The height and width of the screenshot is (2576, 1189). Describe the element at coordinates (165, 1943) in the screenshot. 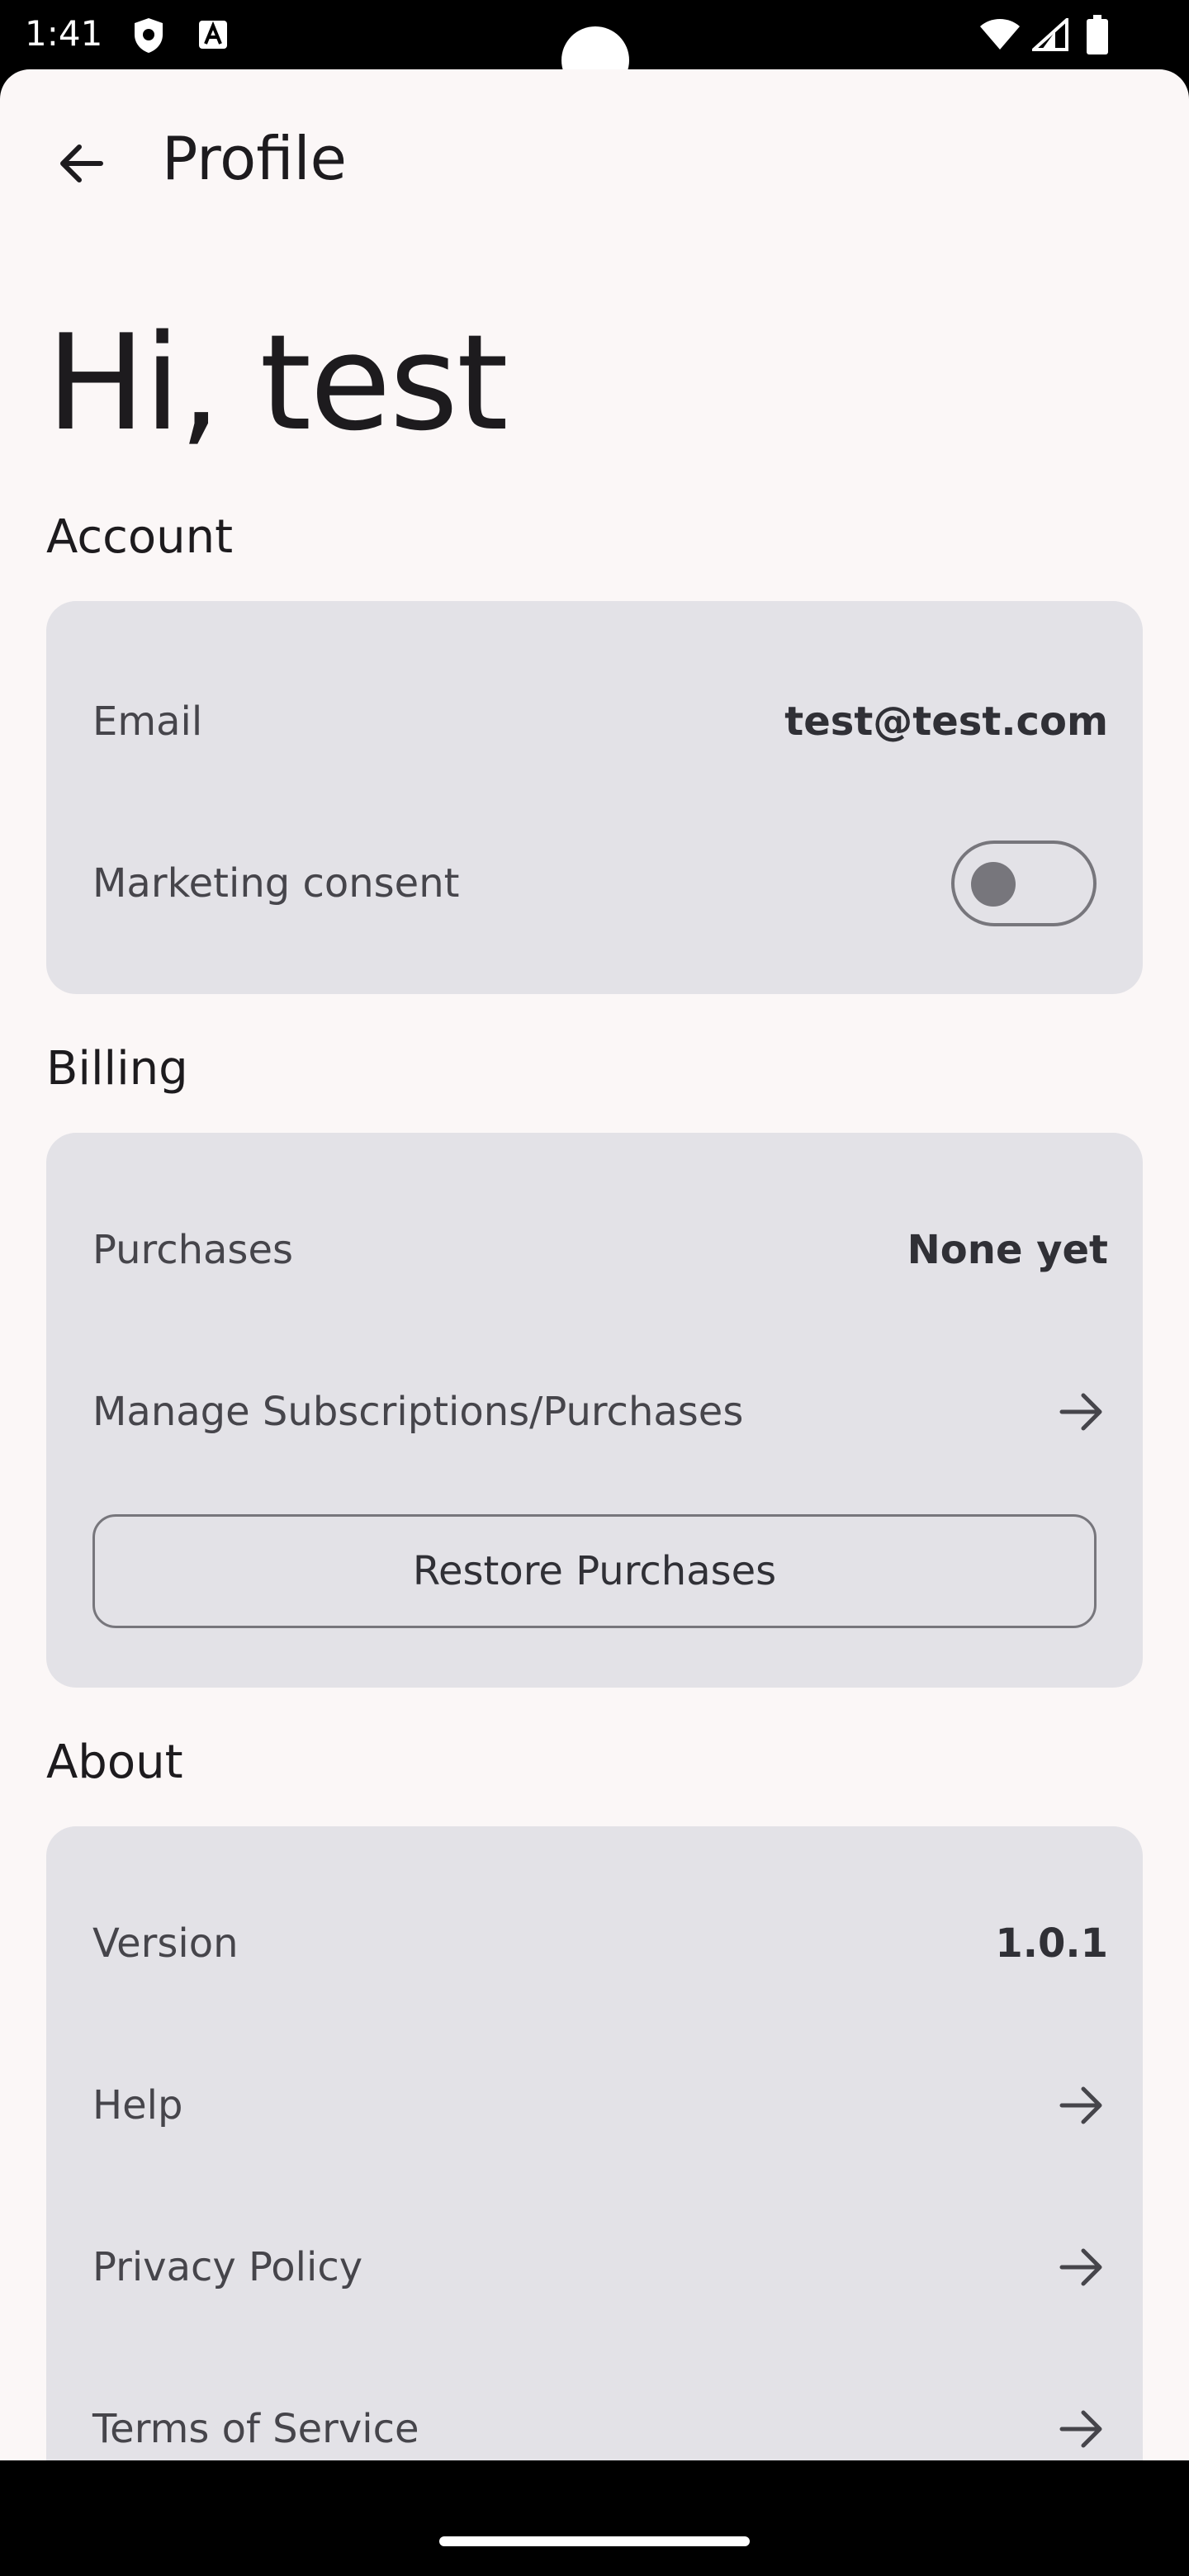

I see `version-label: Version` at that location.